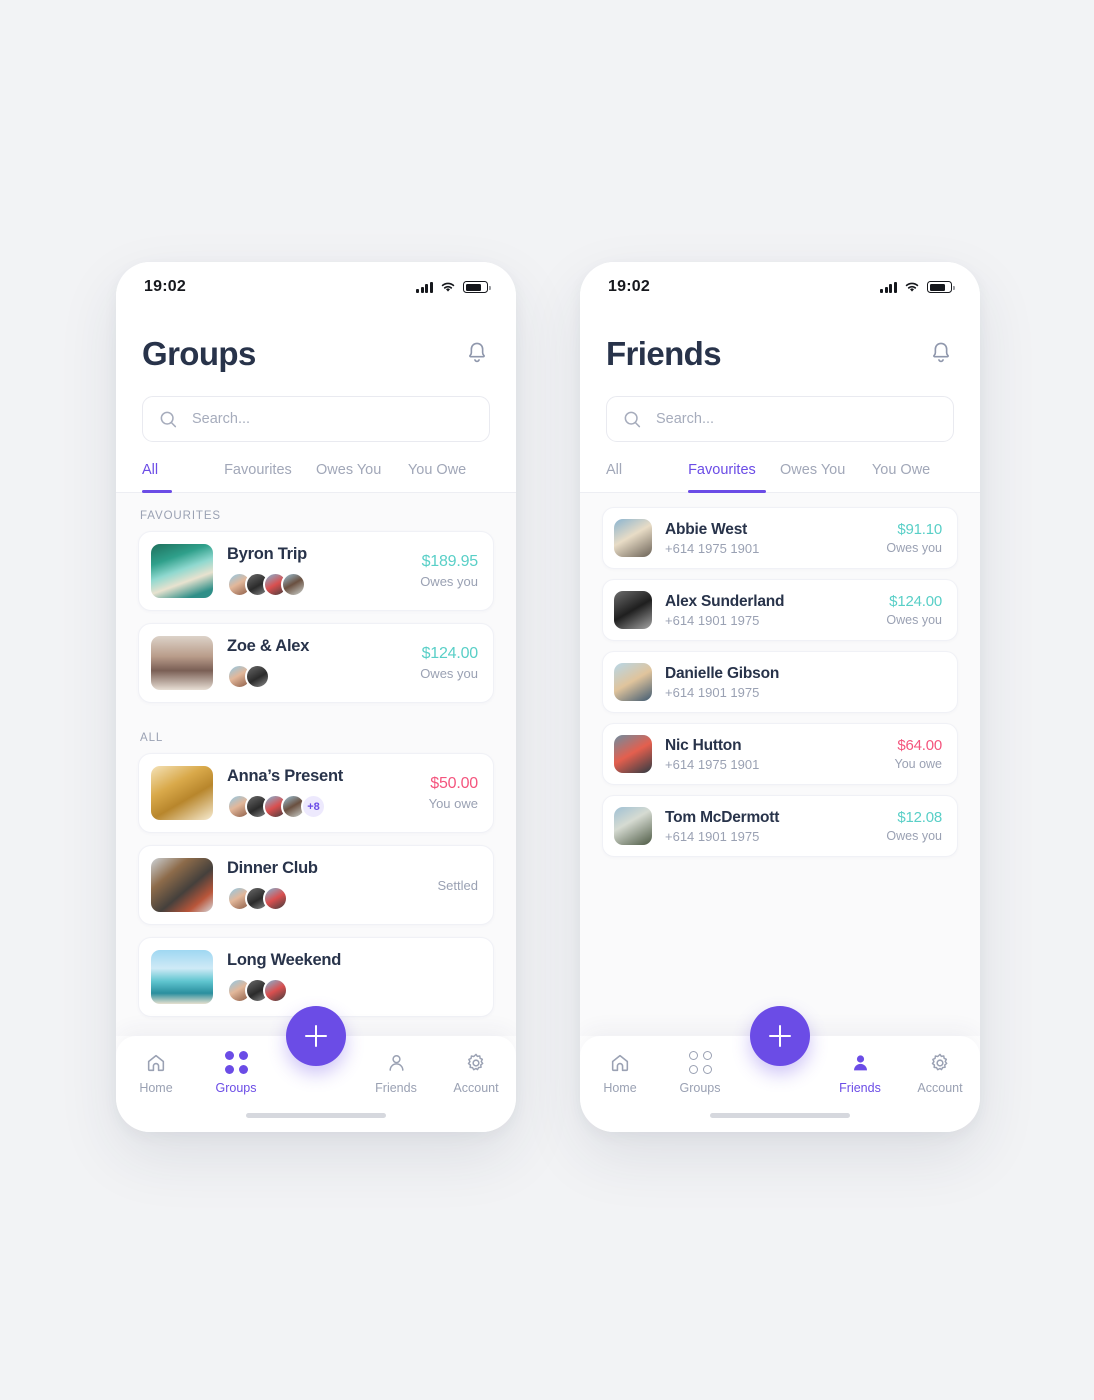  Describe the element at coordinates (236, 1088) in the screenshot. I see `nav-label: Groups` at that location.